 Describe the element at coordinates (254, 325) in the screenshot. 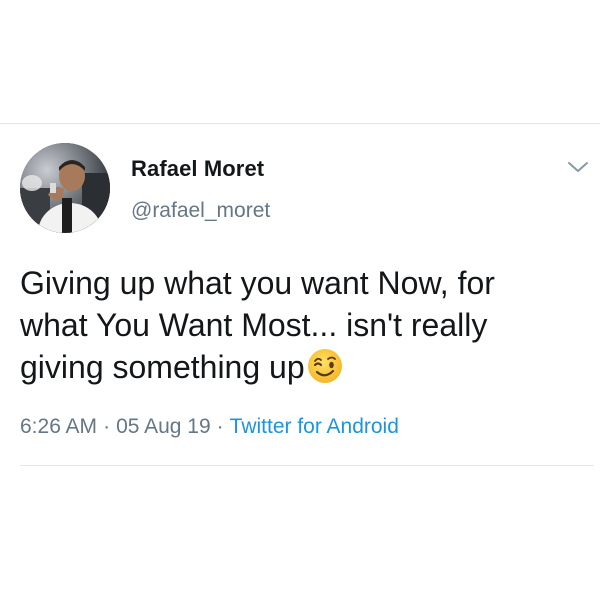

I see `tweet-text-line: what You Want Most... isn't really` at that location.